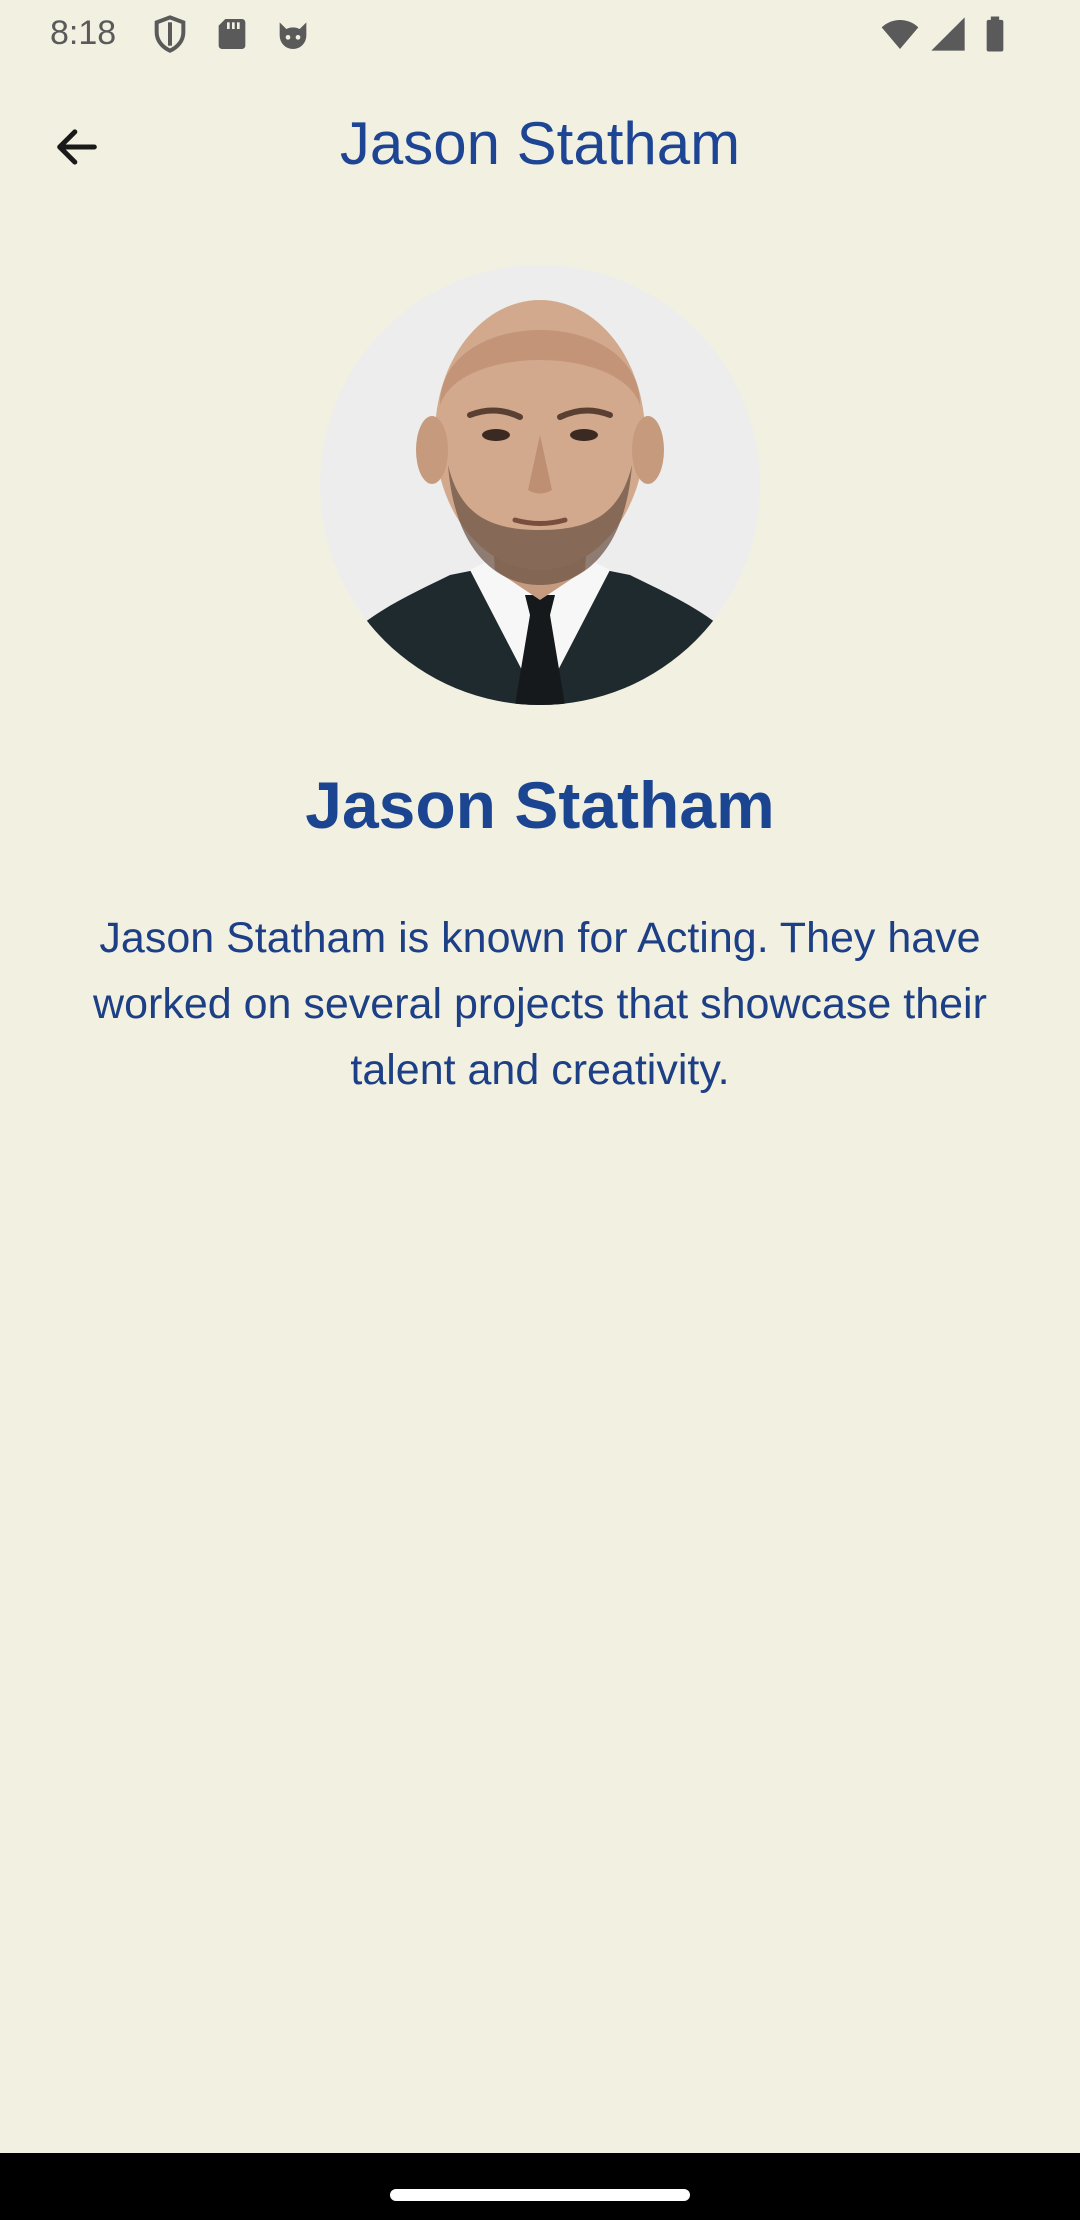  Describe the element at coordinates (540, 2195) in the screenshot. I see `home-indicator` at that location.